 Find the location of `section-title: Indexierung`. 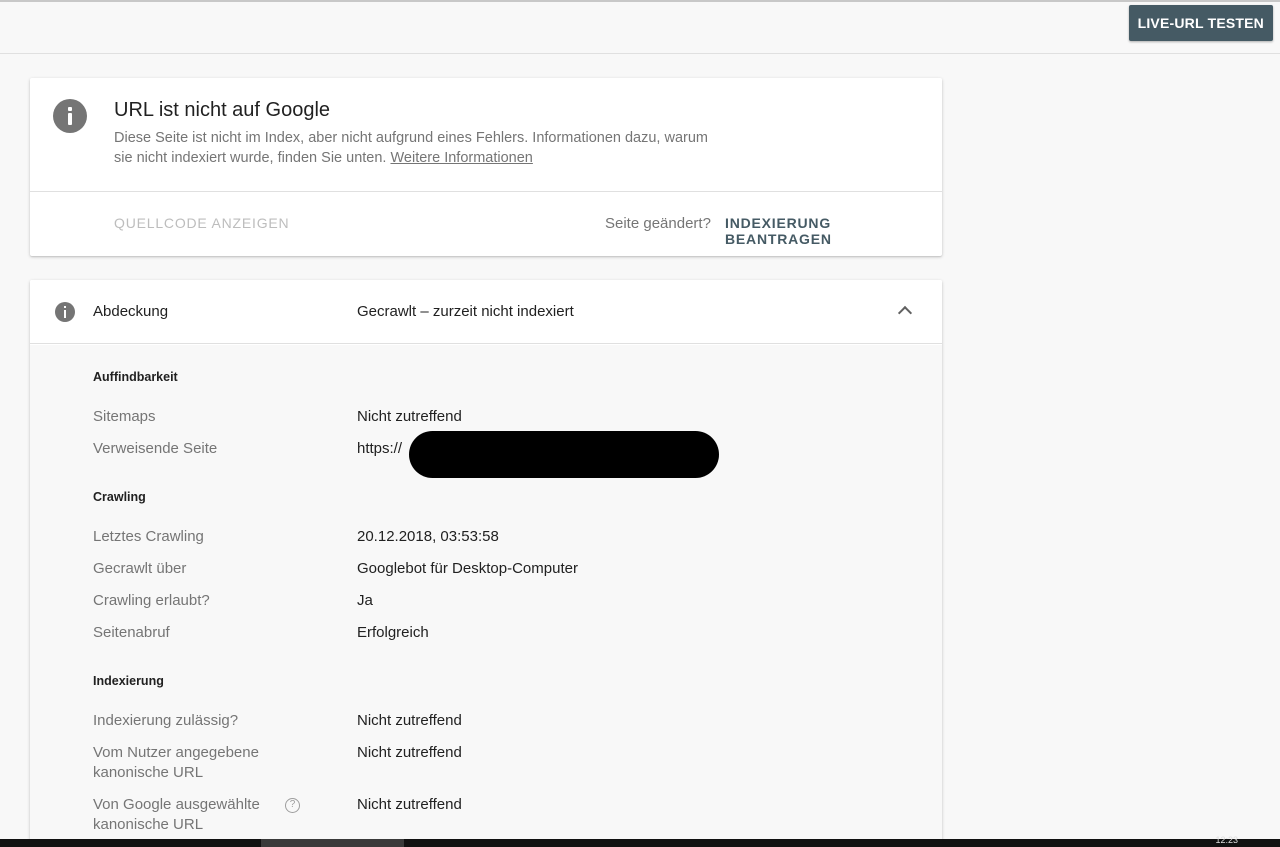

section-title: Indexierung is located at coordinates (128, 681).